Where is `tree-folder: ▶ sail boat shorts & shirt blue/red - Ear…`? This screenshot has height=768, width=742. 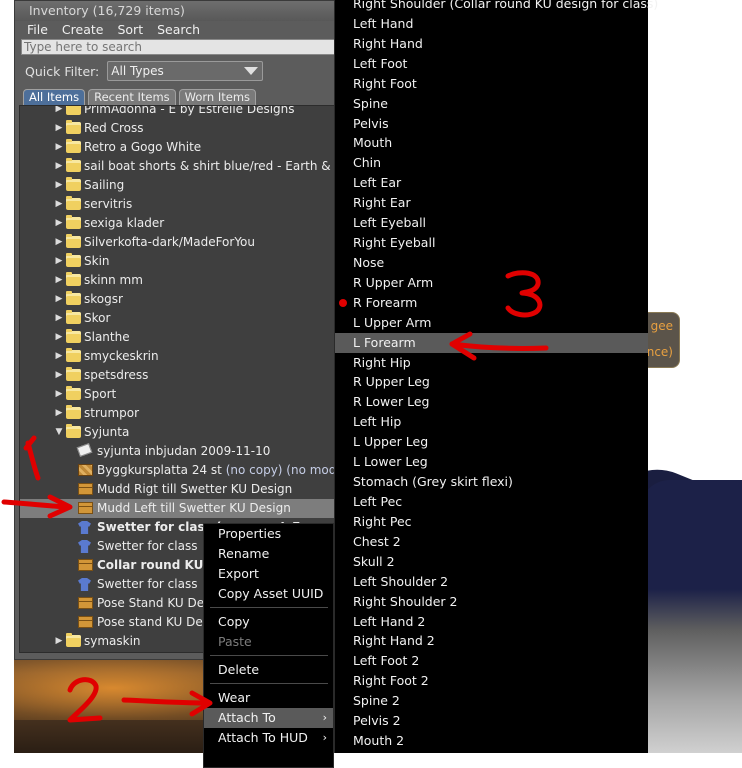
tree-folder: ▶ sail boat shorts & shirt blue/red - Ear… is located at coordinates (179, 166).